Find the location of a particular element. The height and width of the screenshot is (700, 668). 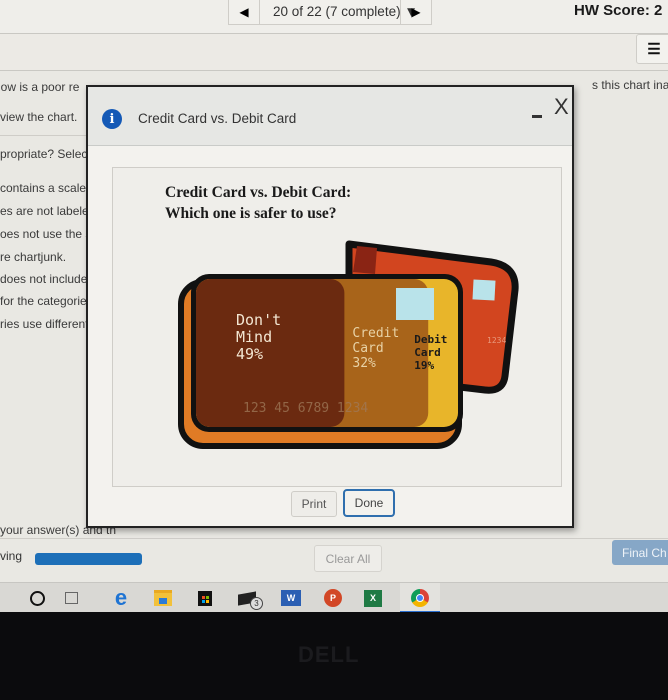

cortana-icon is located at coordinates (37, 598).